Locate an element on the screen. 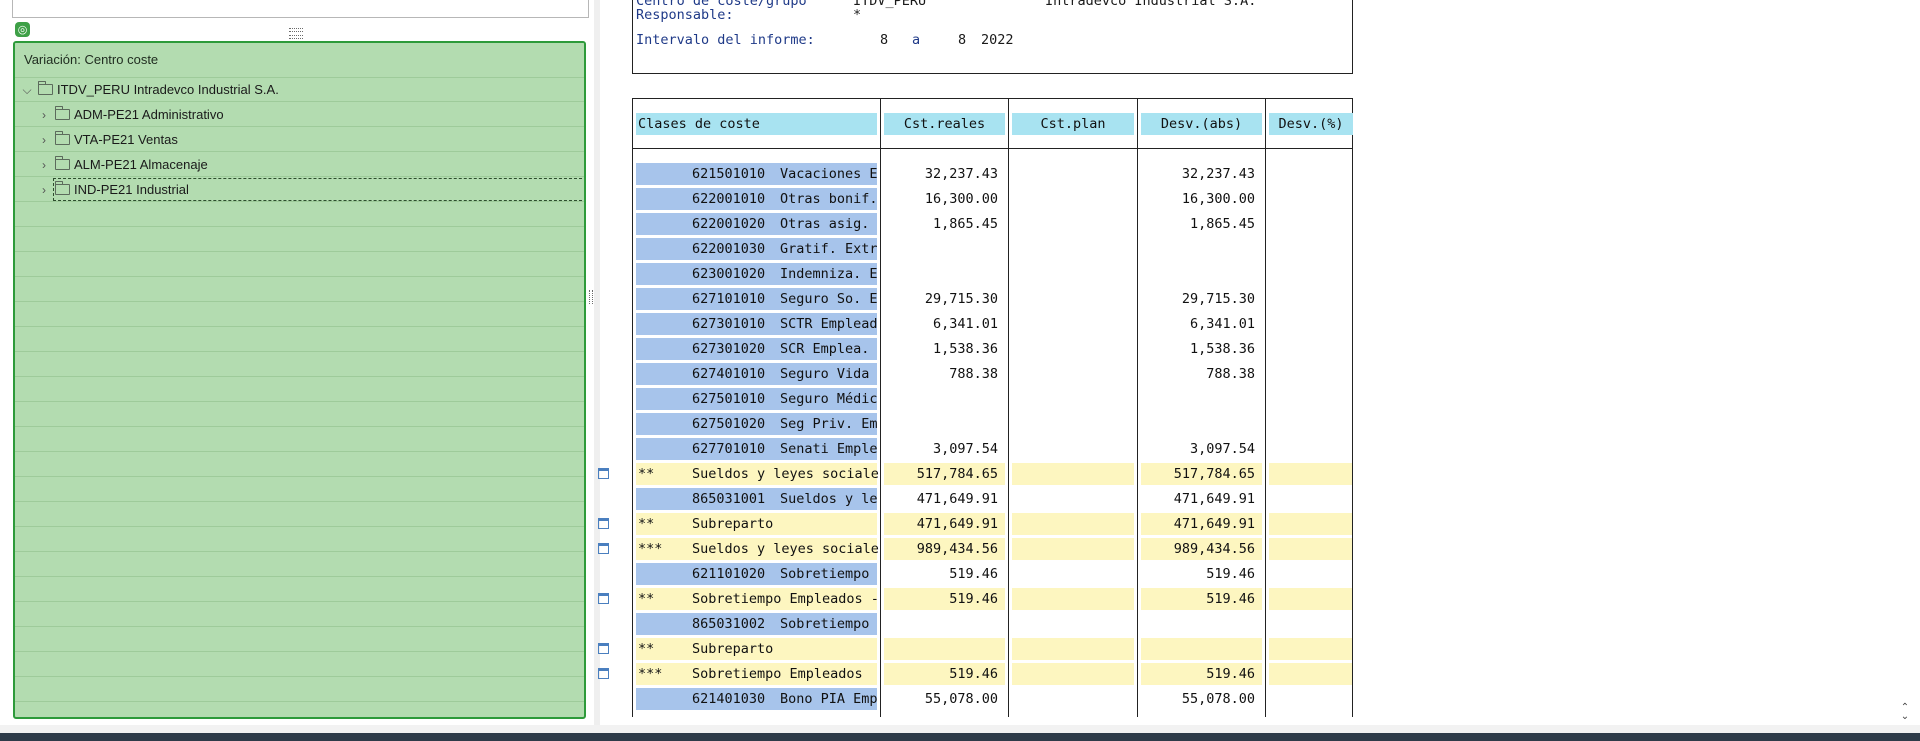 The height and width of the screenshot is (741, 1920). tree-node-alm: › ALM-PE21 Almacenaje is located at coordinates (122, 165).